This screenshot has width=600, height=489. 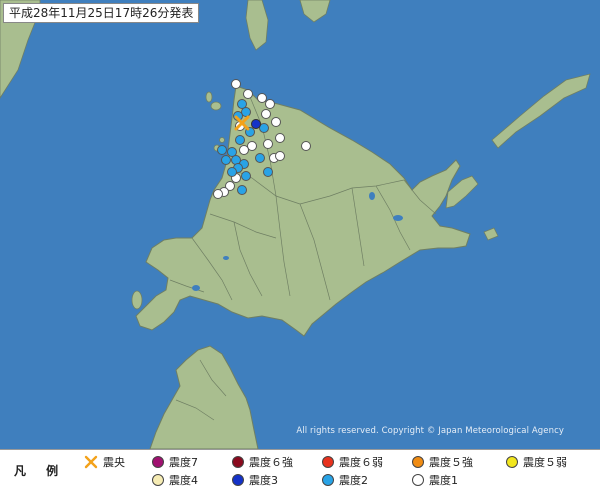 What do you see at coordinates (353, 480) in the screenshot?
I see `legend-label: 震度2` at bounding box center [353, 480].